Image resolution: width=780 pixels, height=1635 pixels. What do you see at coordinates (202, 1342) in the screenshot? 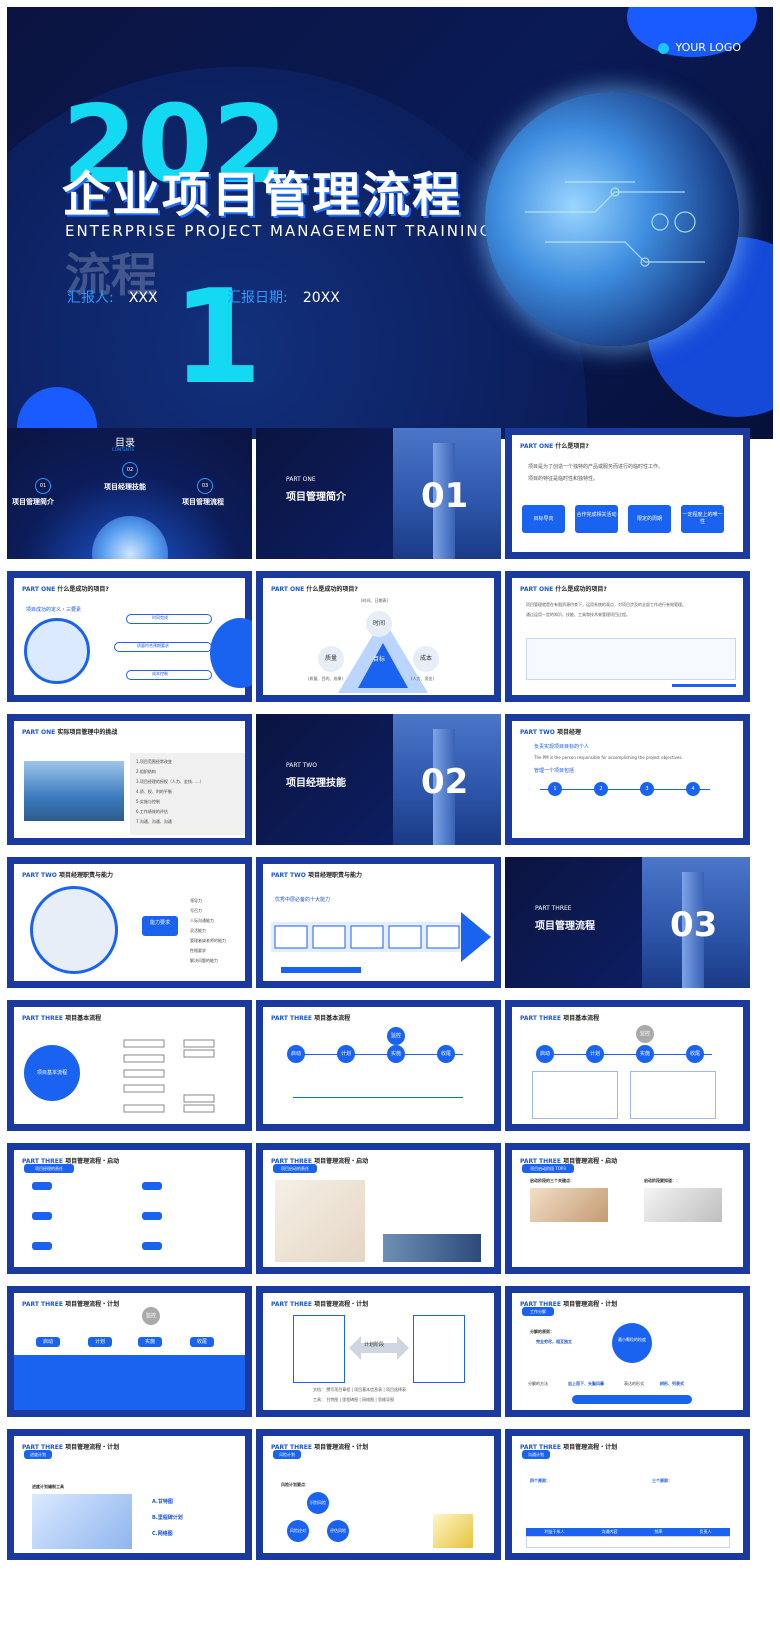
I see `node-close: 收尾` at bounding box center [202, 1342].